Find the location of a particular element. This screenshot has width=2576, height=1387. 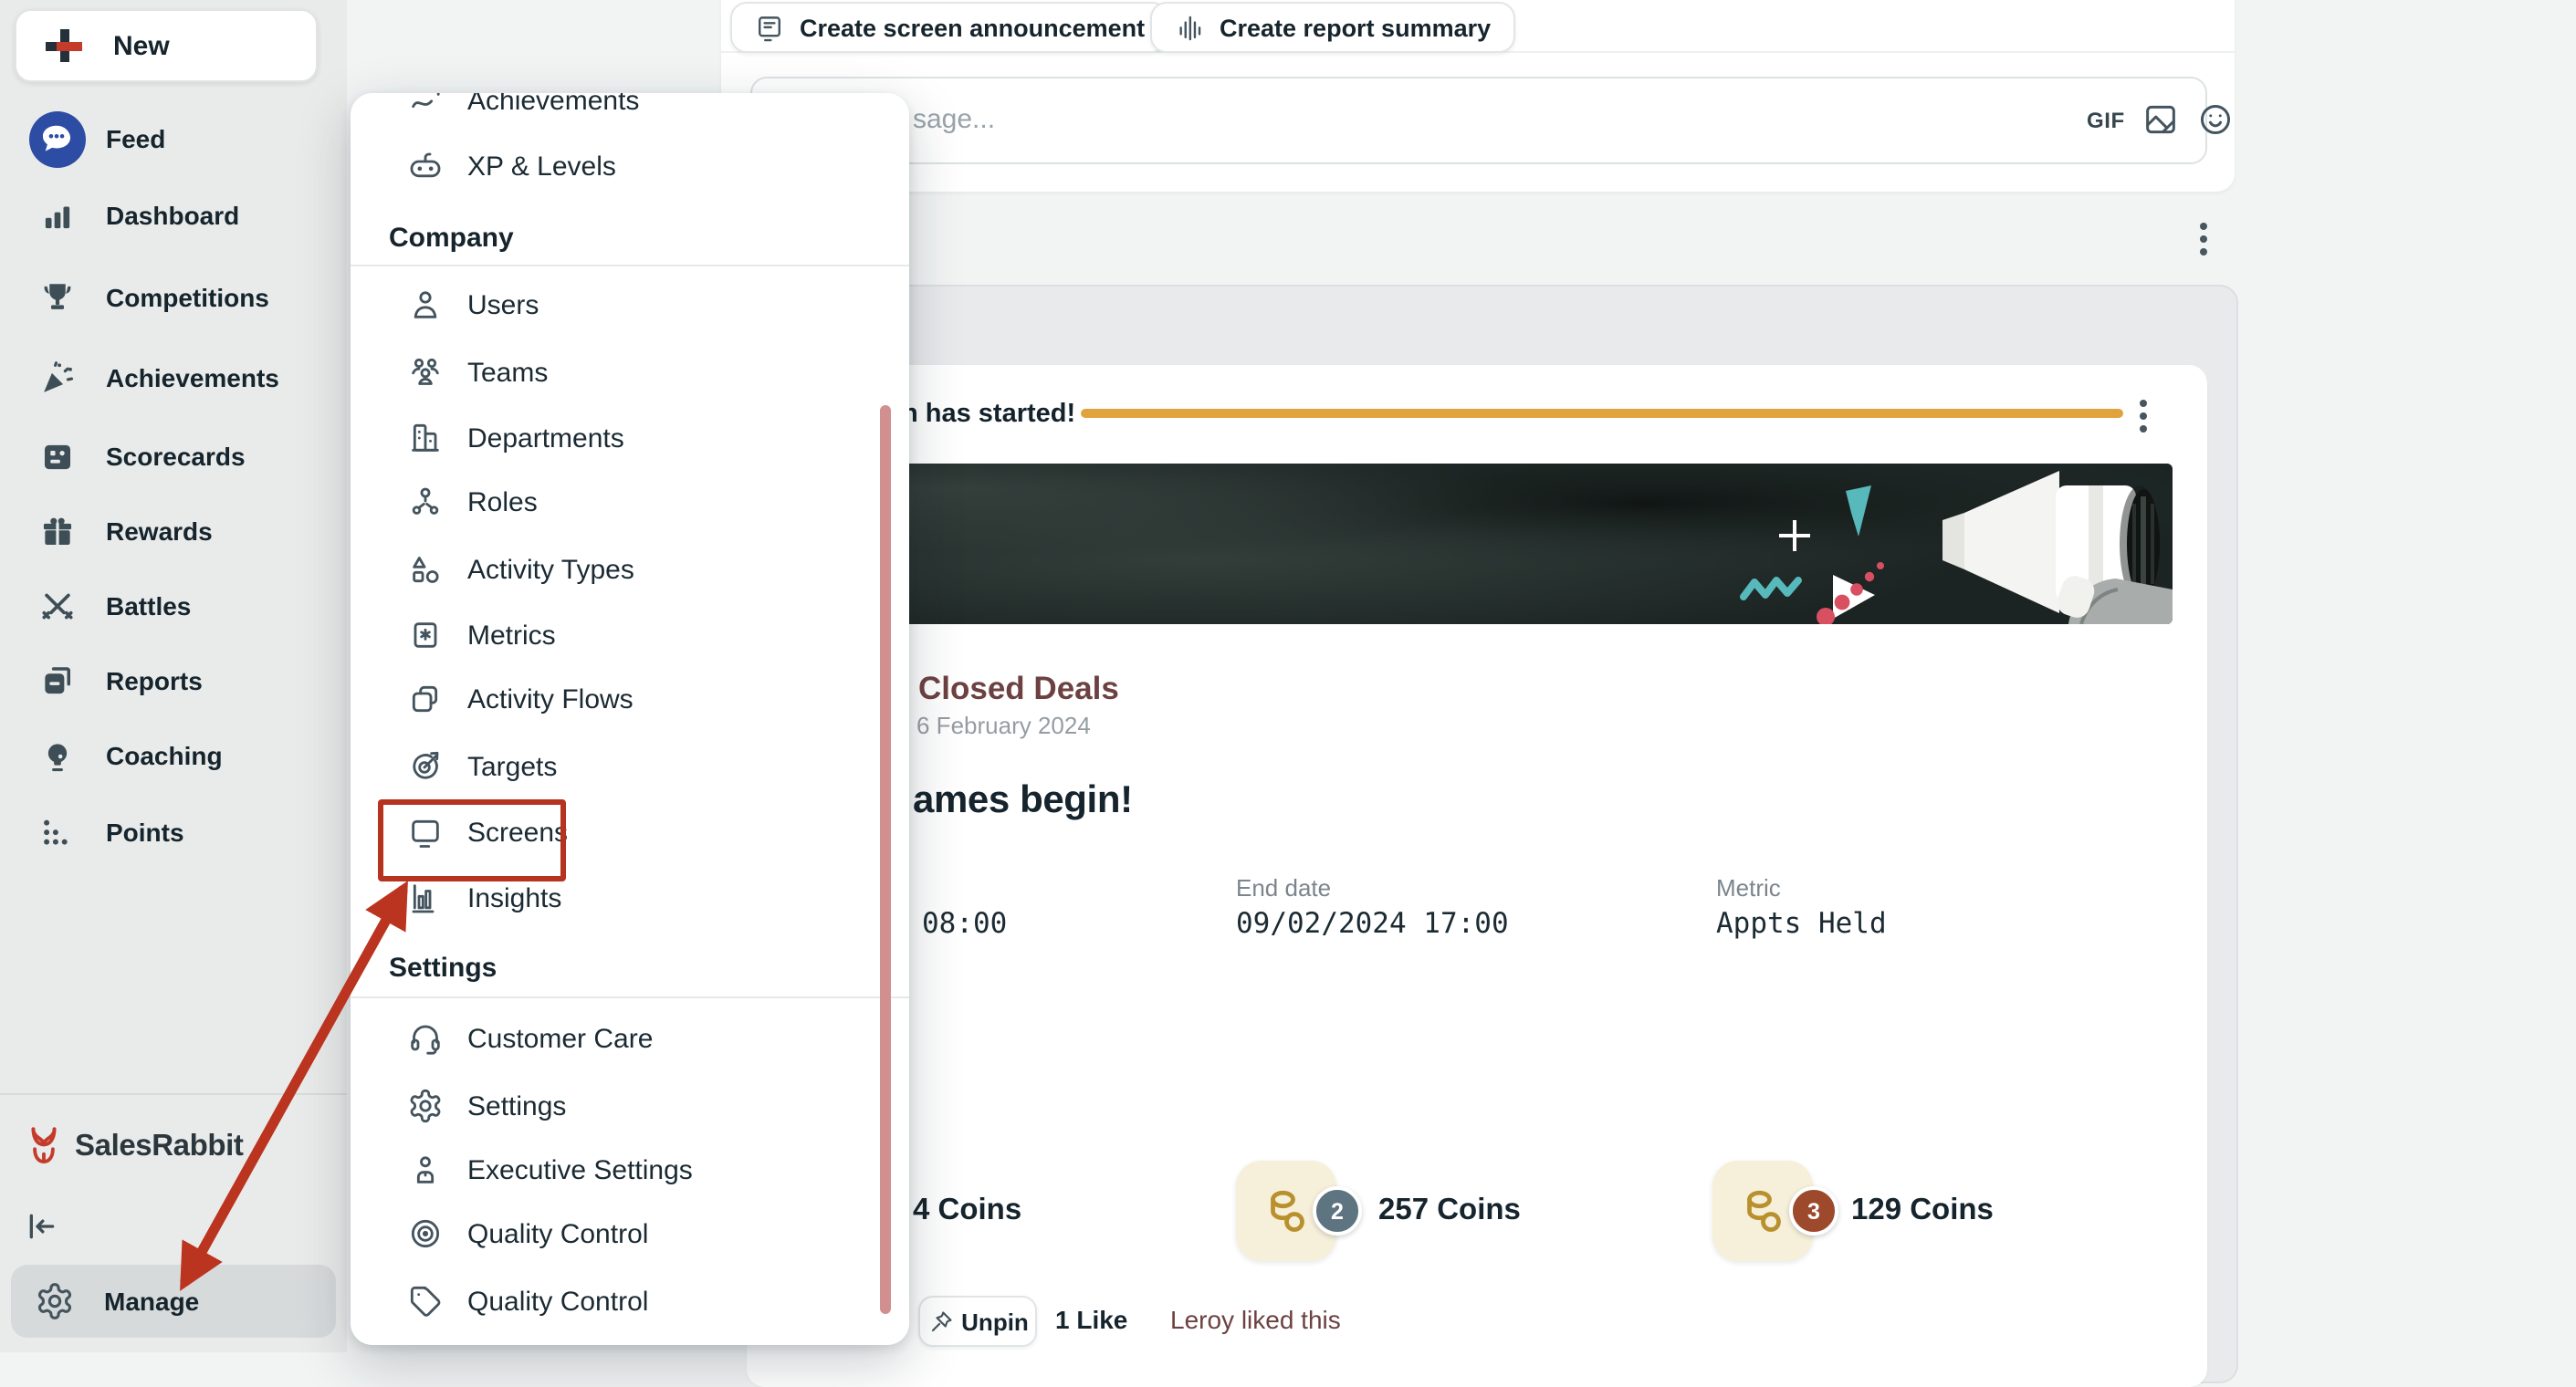

menu-item-label: Teams is located at coordinates (508, 372).